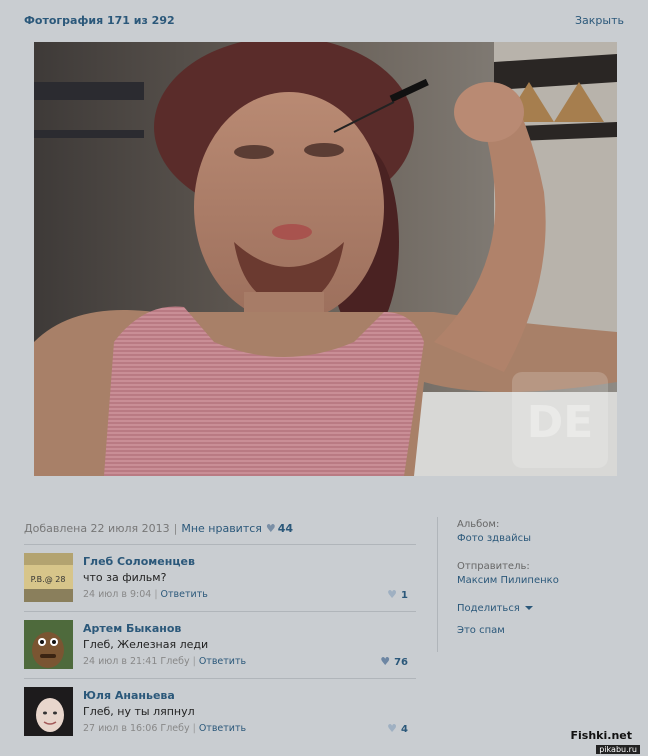  Describe the element at coordinates (146, 644) in the screenshot. I see `comment-text: Глеб, Железная леди` at that location.